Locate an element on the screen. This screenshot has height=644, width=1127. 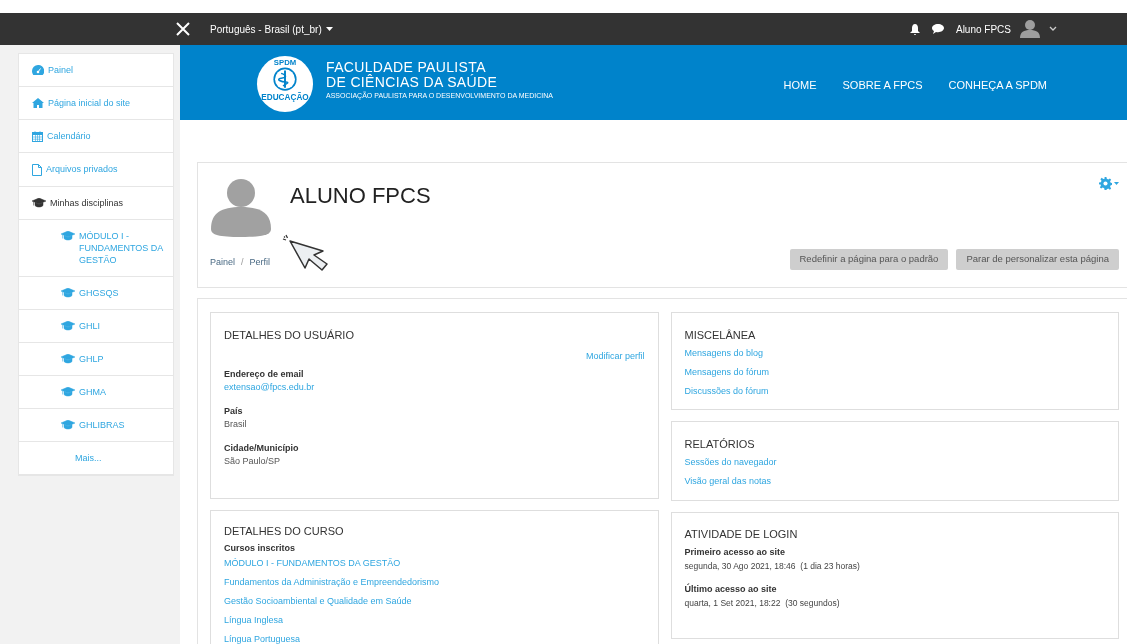
sidebar-item: Página inicial do site is located at coordinates (96, 103).